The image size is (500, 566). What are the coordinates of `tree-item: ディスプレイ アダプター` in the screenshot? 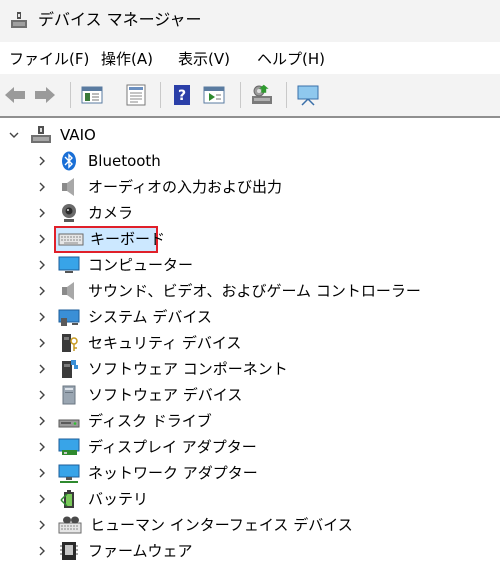 It's located at (250, 447).